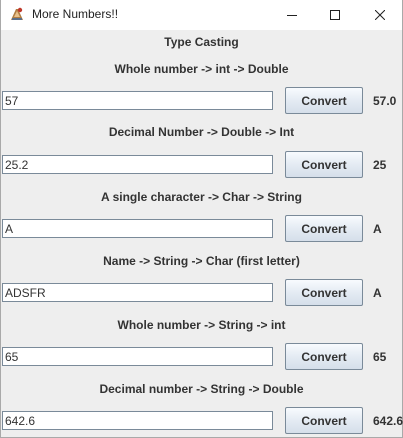 The image size is (403, 438). Describe the element at coordinates (388, 421) in the screenshot. I see `result-6: 642.6` at that location.